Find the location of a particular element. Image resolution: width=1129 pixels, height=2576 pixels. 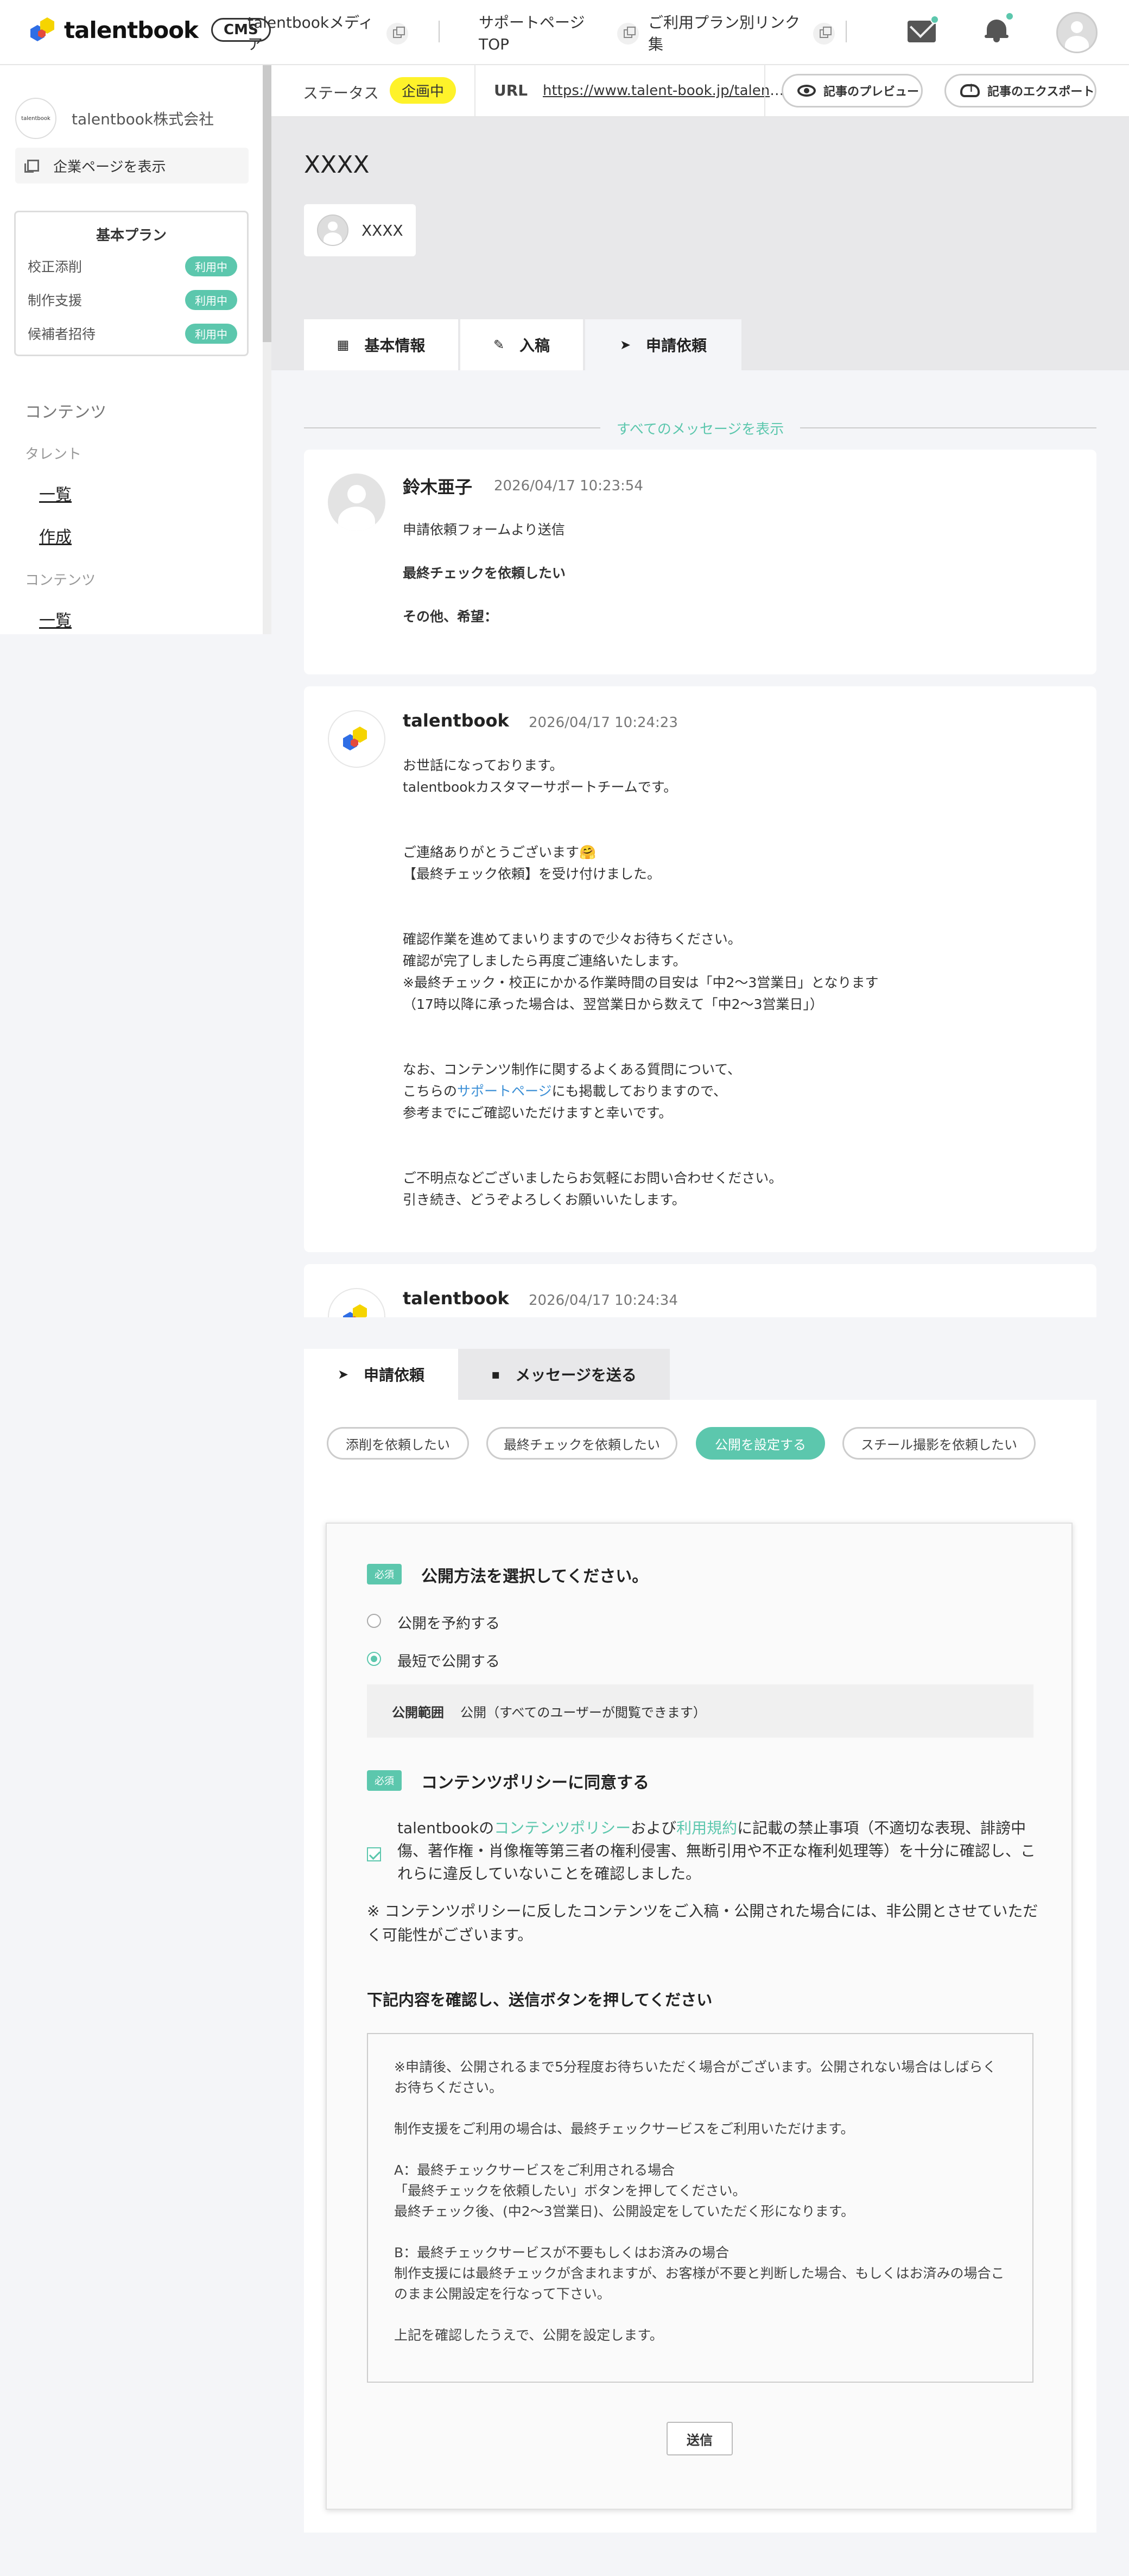

content-policy-link: コンテンツポリシー is located at coordinates (562, 1828).